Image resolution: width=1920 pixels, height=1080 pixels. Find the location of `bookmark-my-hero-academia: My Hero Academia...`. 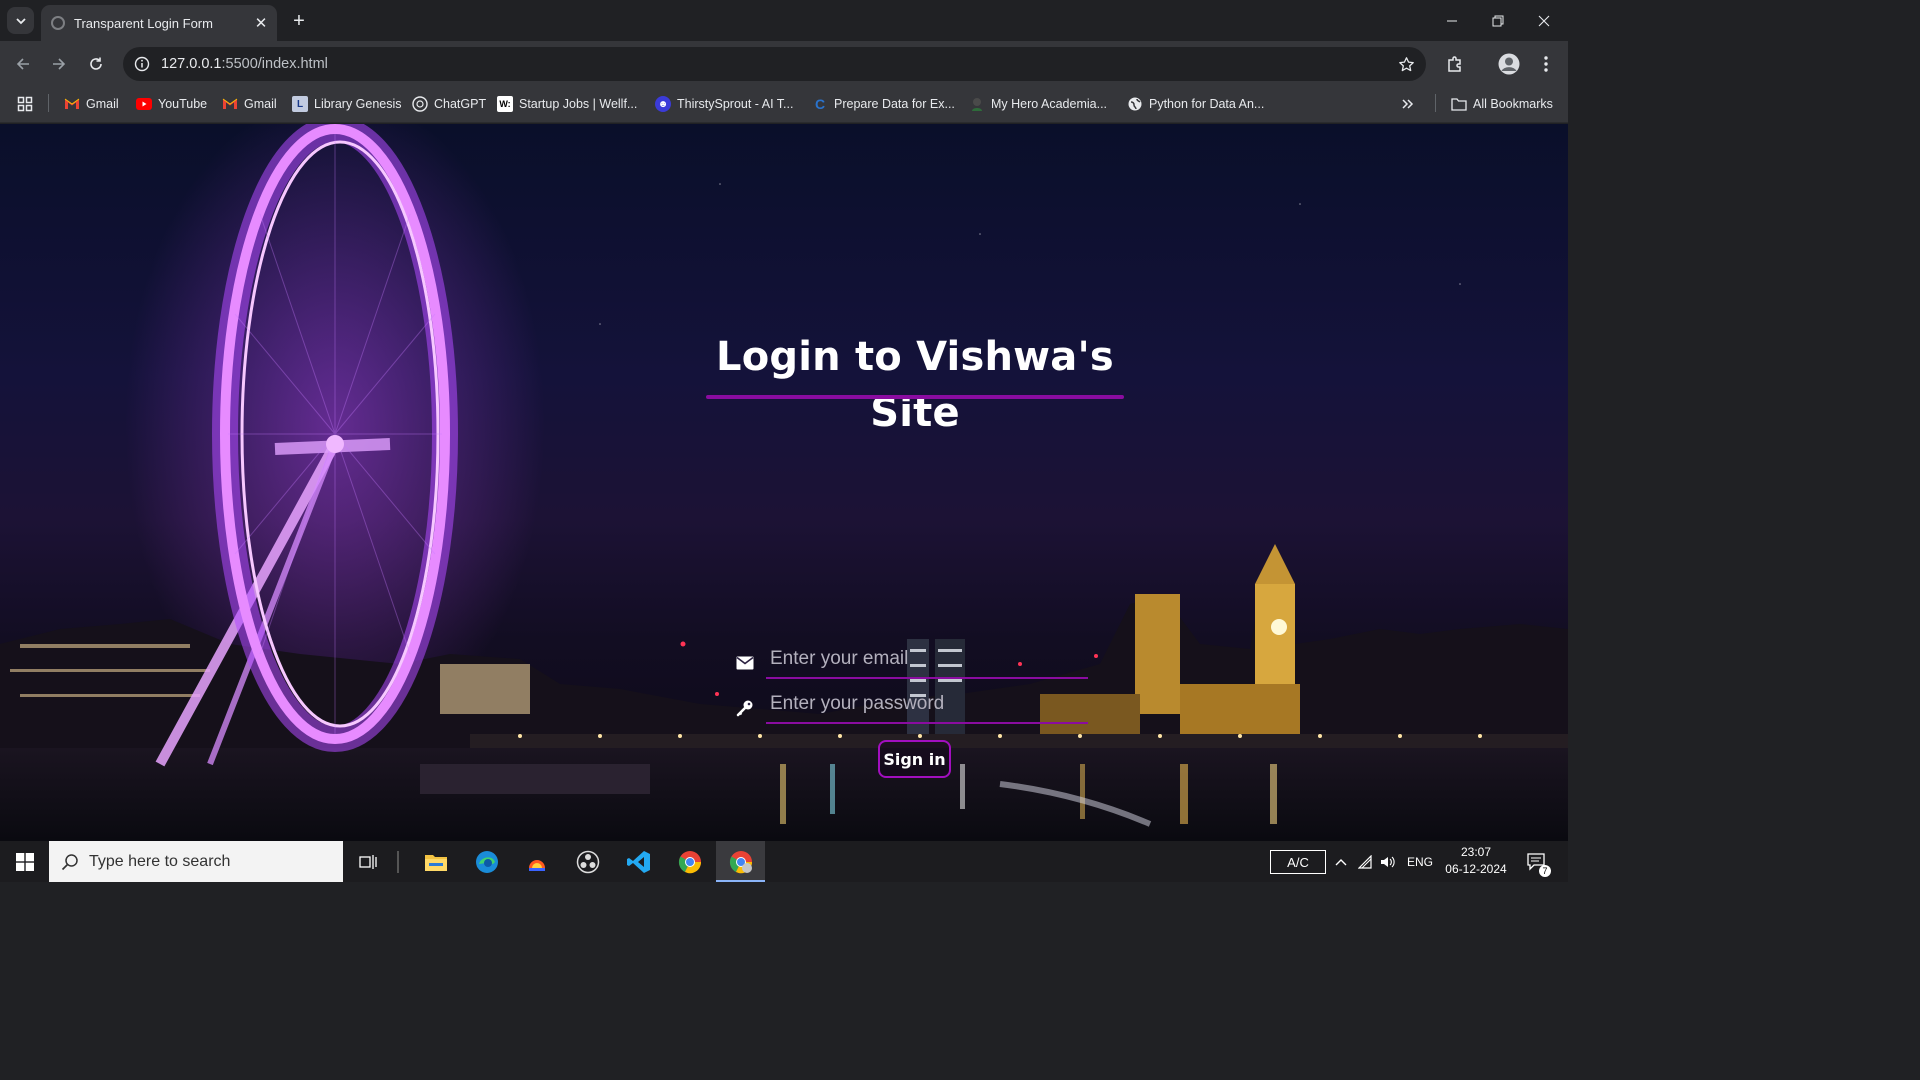

bookmark-my-hero-academia: My Hero Academia... is located at coordinates (1038, 104).